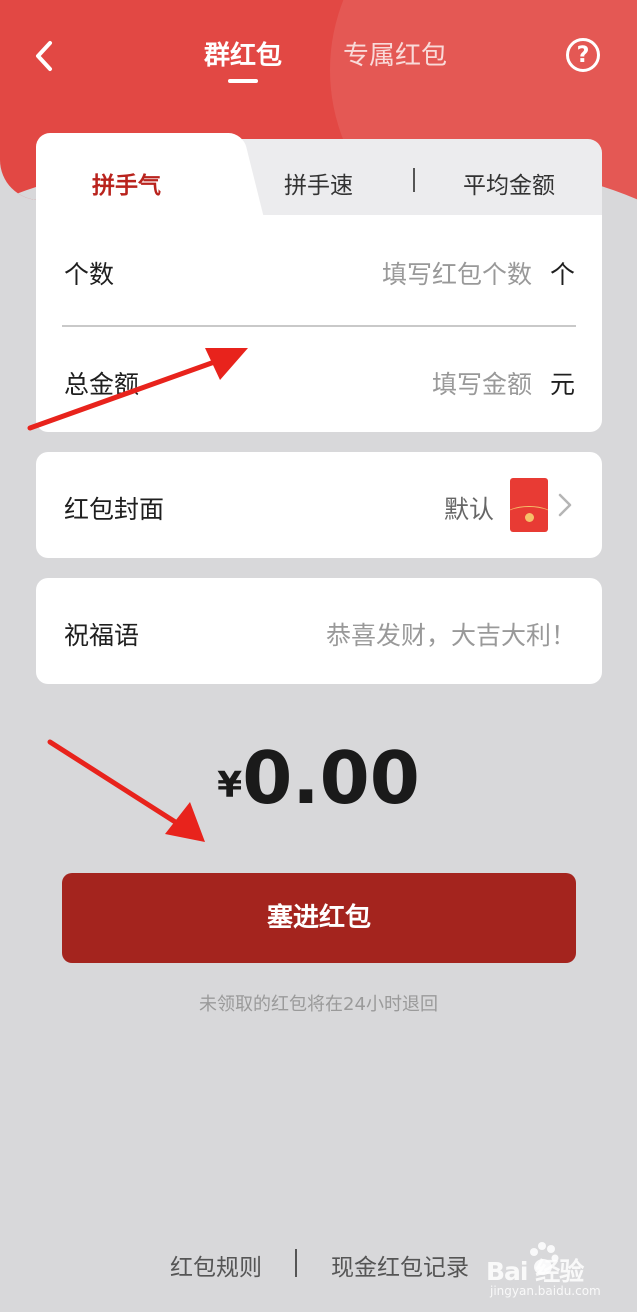  What do you see at coordinates (544, 1258) in the screenshot?
I see `baidu-paw-icon` at bounding box center [544, 1258].